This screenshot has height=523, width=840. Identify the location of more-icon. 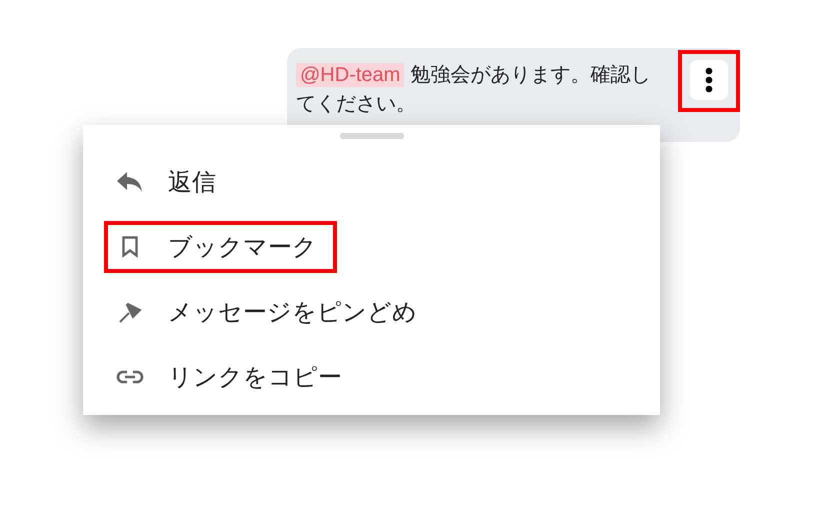
(709, 80).